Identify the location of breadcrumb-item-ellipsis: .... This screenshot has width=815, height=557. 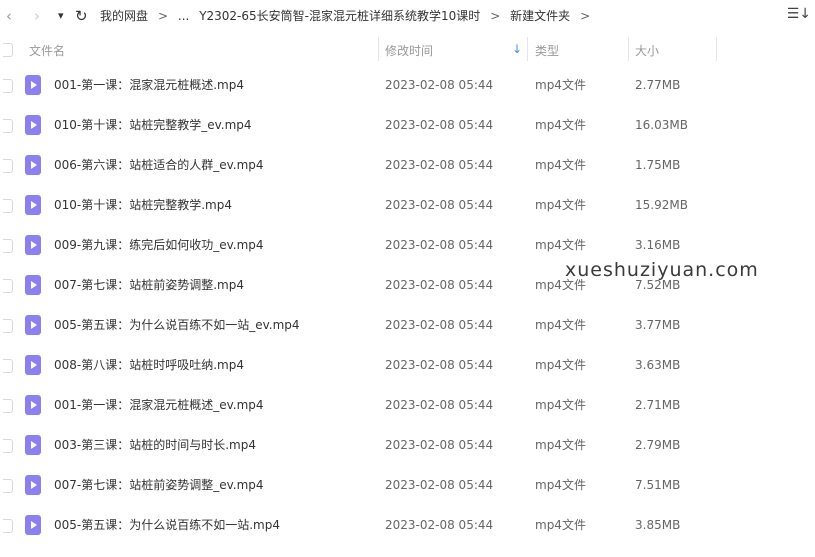
(183, 16).